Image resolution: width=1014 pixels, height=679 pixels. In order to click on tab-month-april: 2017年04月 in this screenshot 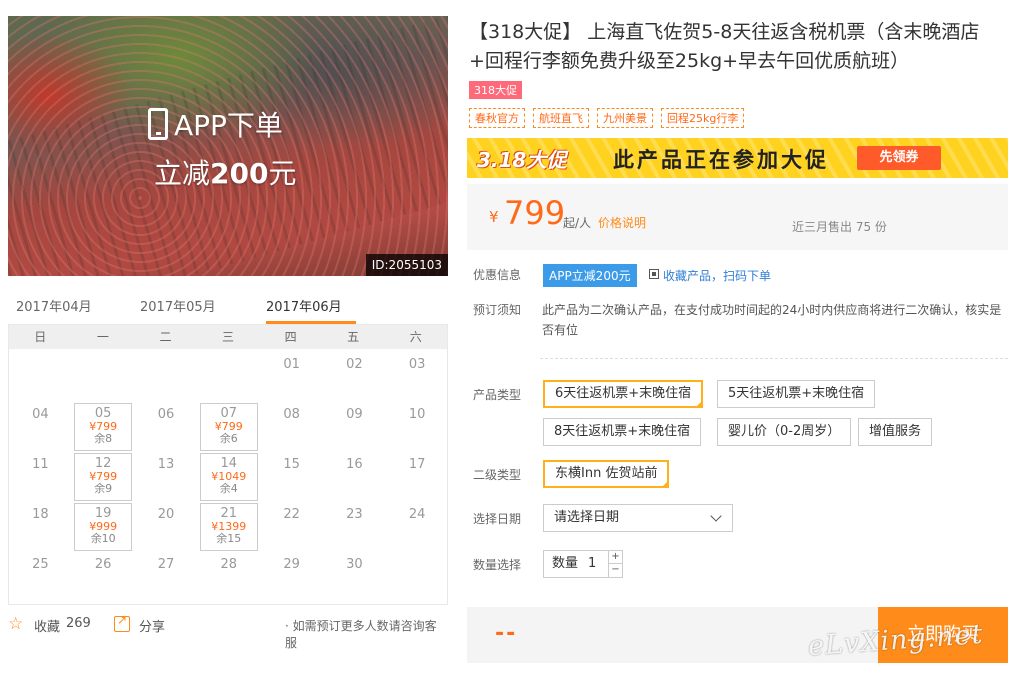, I will do `click(54, 305)`.